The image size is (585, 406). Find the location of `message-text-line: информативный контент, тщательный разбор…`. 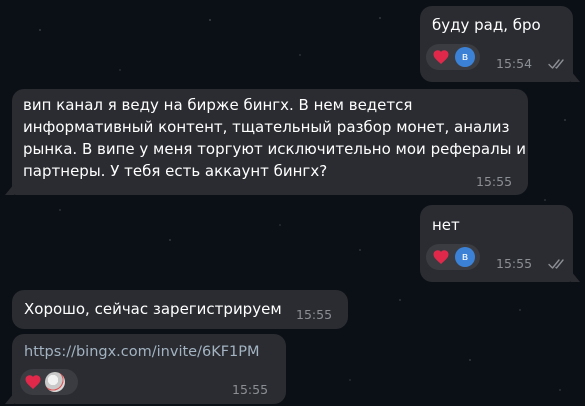

message-text-line: информативный контент, тщательный разбор… is located at coordinates (266, 127).